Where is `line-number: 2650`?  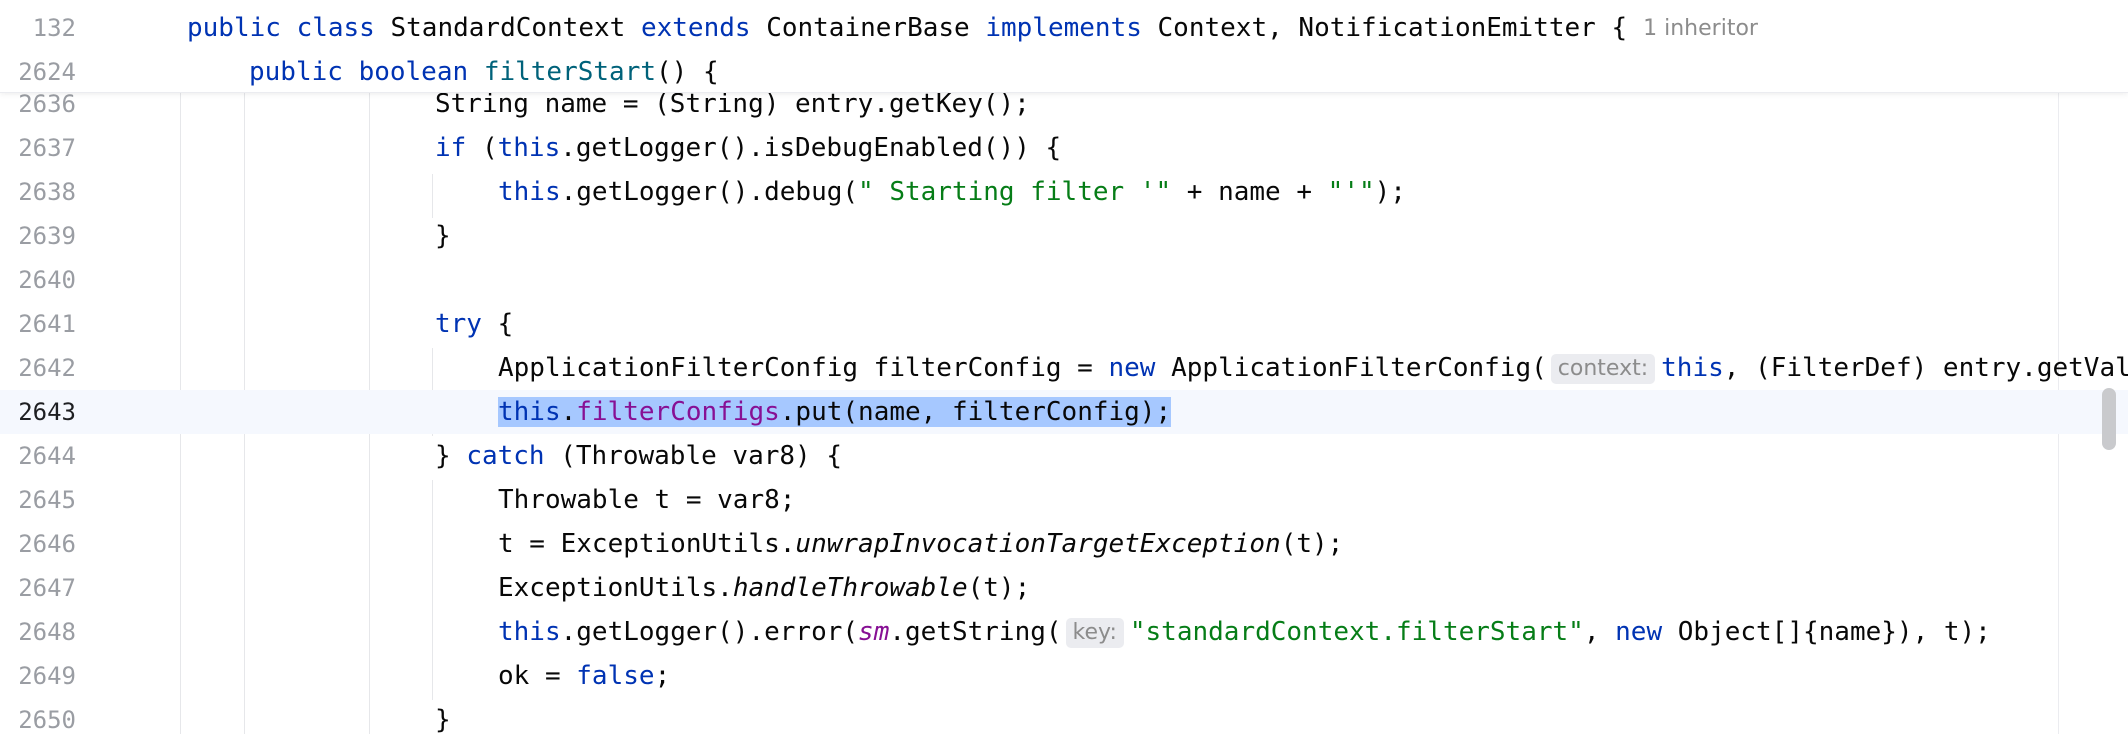
line-number: 2650 is located at coordinates (47, 720).